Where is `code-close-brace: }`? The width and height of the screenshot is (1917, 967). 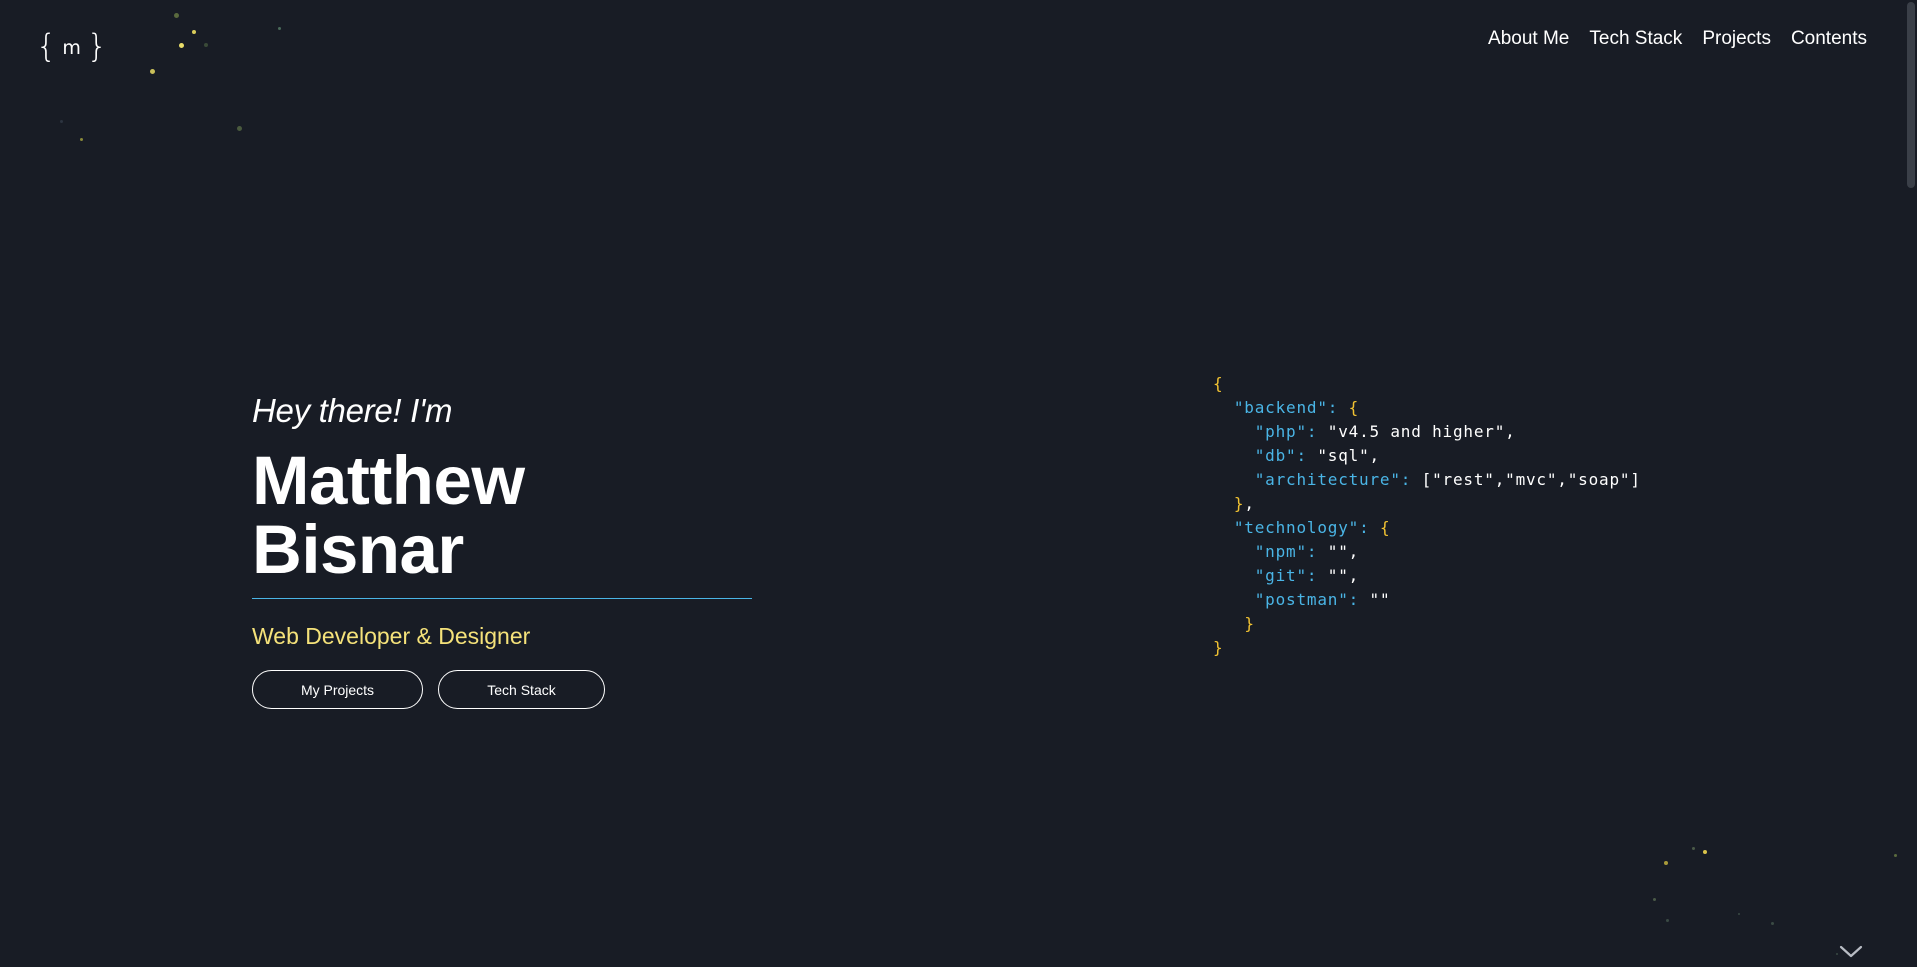
code-close-brace: } is located at coordinates (1218, 647).